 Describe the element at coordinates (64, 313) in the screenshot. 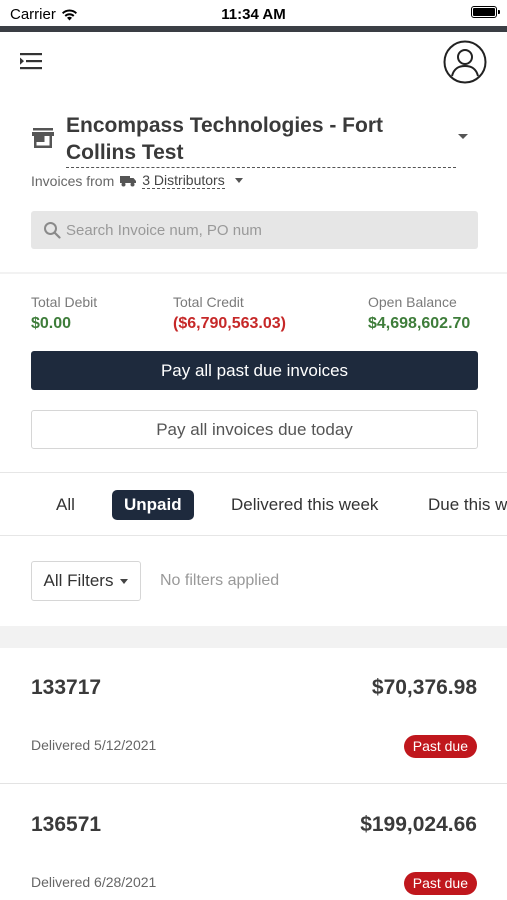

I see `total-debit: Total Debit $0.00` at that location.